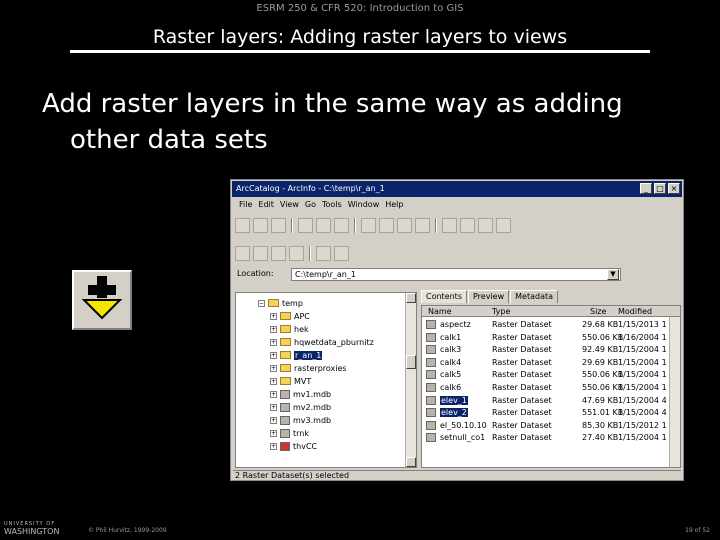  I want to click on chevron-down-icon: ▼, so click(613, 274).